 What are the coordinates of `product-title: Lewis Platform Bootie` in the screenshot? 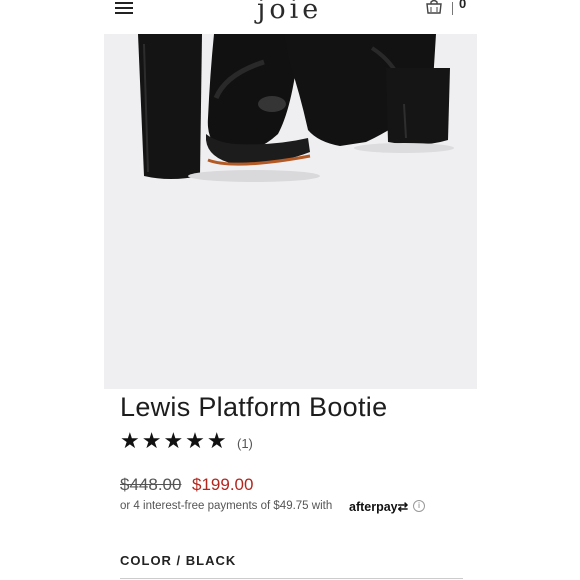 It's located at (254, 407).